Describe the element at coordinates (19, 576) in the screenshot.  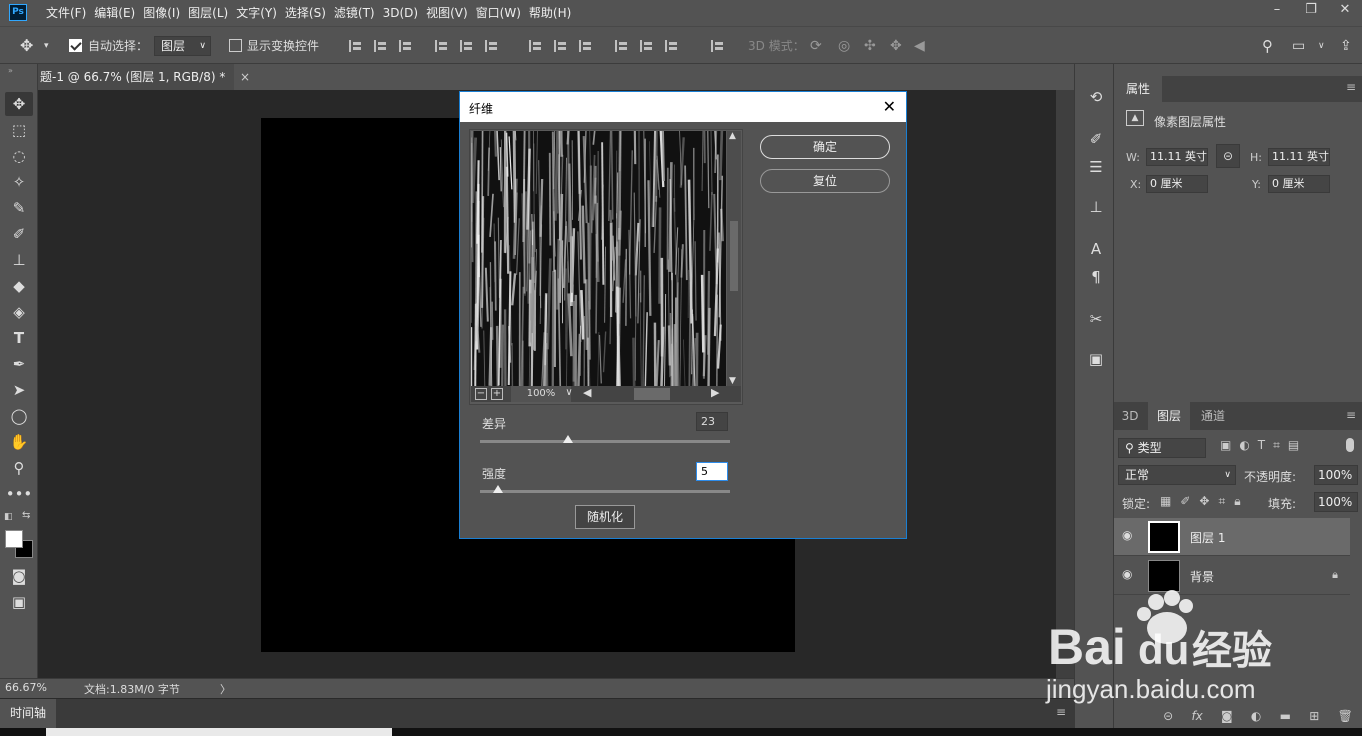
I see `quick-mask-icon: ◙` at that location.